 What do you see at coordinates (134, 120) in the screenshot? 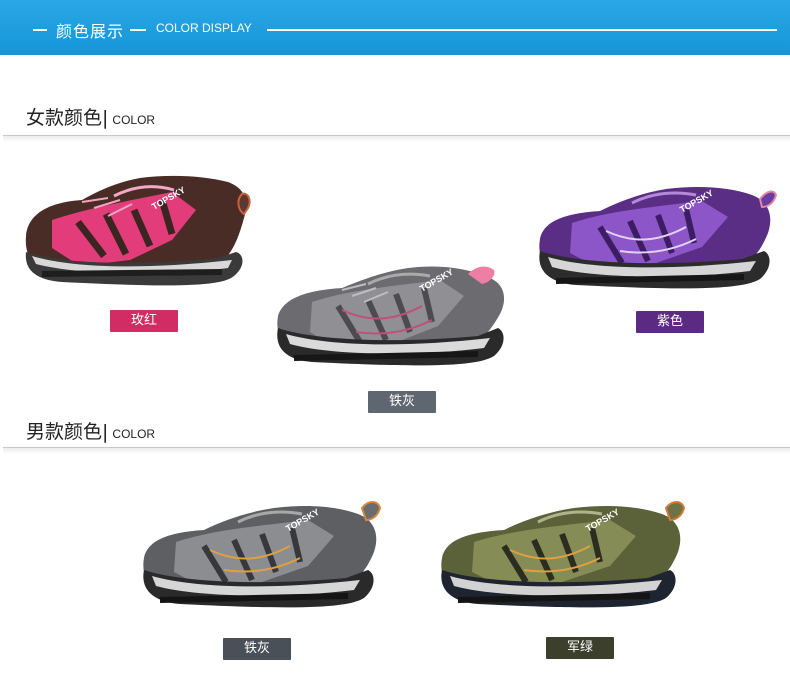
I see `women-title-en: COLOR` at bounding box center [134, 120].